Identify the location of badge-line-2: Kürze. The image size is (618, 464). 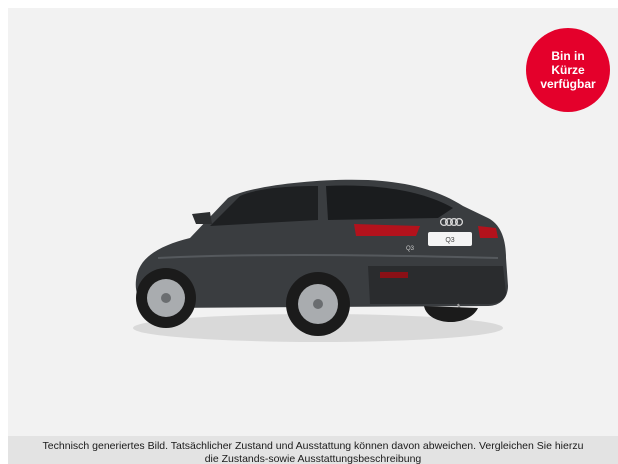
(568, 70).